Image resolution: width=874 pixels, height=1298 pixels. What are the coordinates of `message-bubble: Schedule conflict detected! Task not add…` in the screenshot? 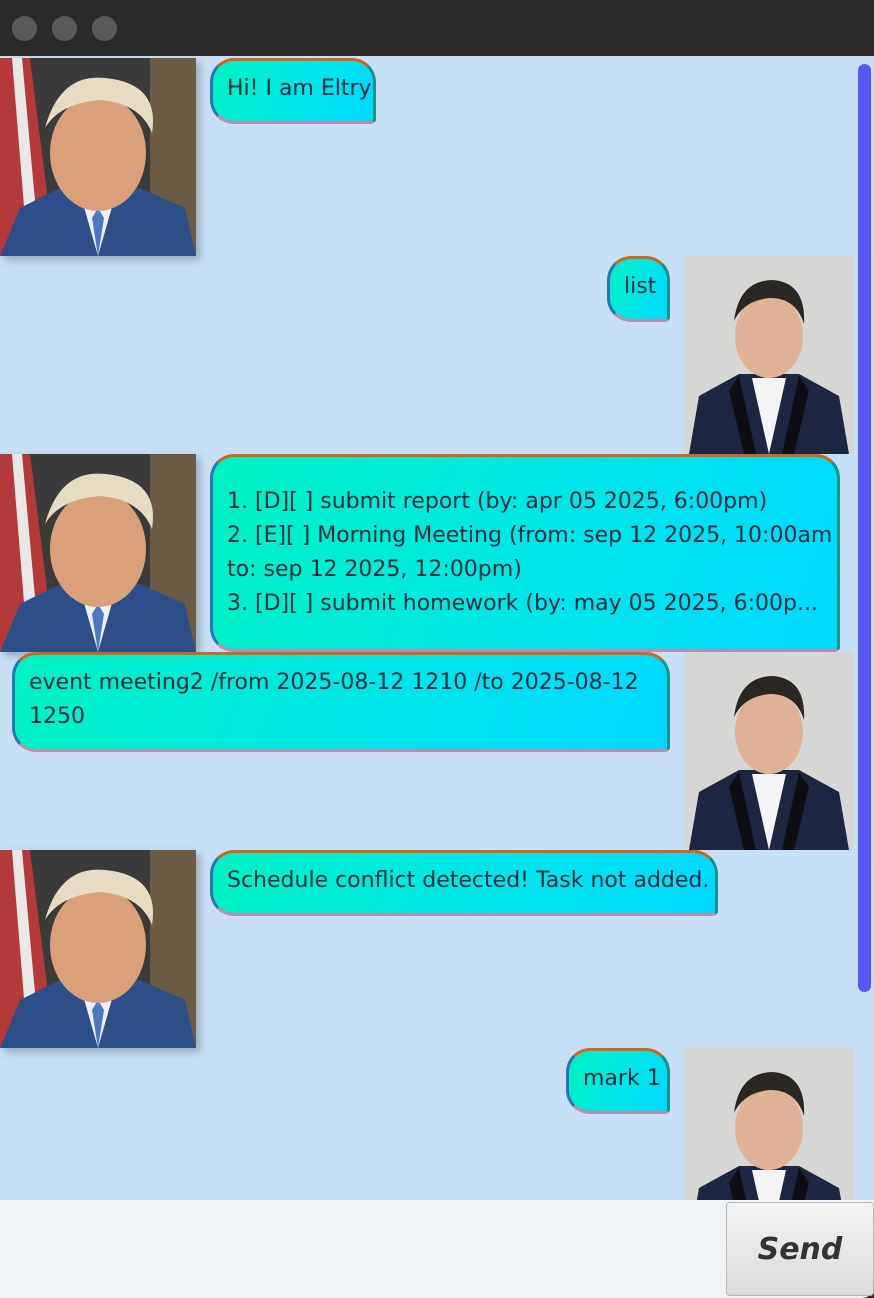 It's located at (464, 883).